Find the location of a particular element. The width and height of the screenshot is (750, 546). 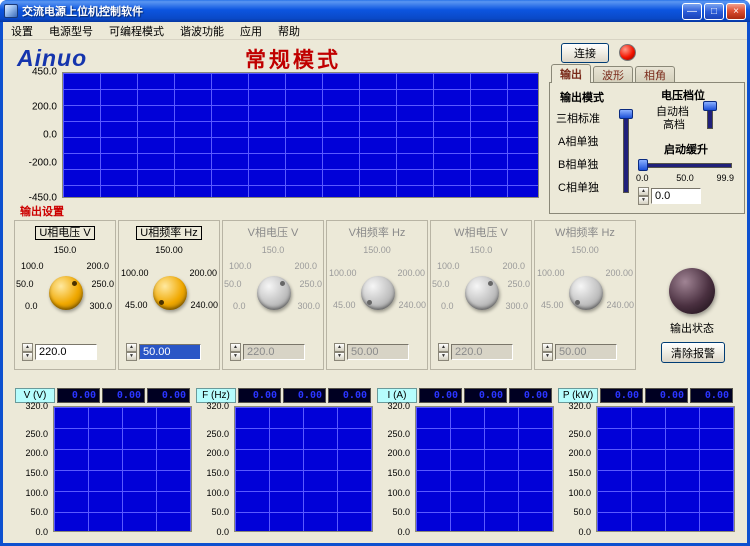

title-bar: 交流电源上位机控制软件 — □ × is located at coordinates (375, 11).